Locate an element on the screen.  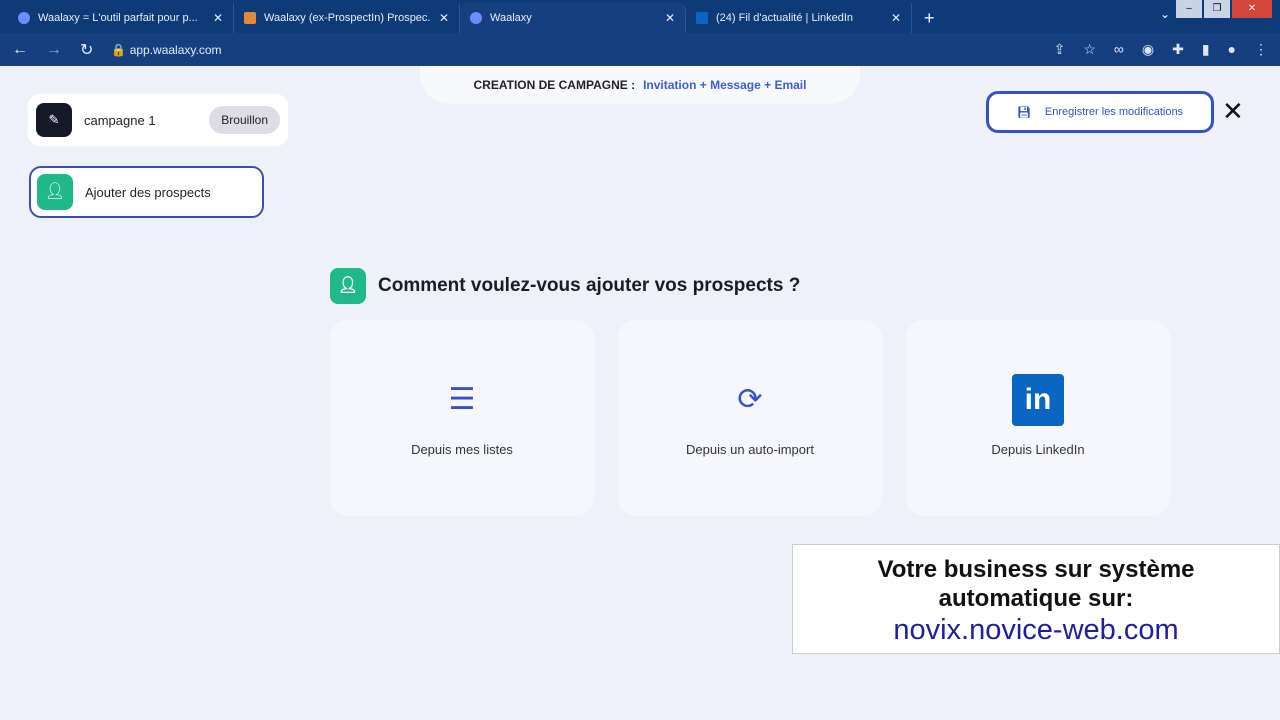
option-auto-import: ⟳ Depuis un auto-import is located at coordinates (750, 418).